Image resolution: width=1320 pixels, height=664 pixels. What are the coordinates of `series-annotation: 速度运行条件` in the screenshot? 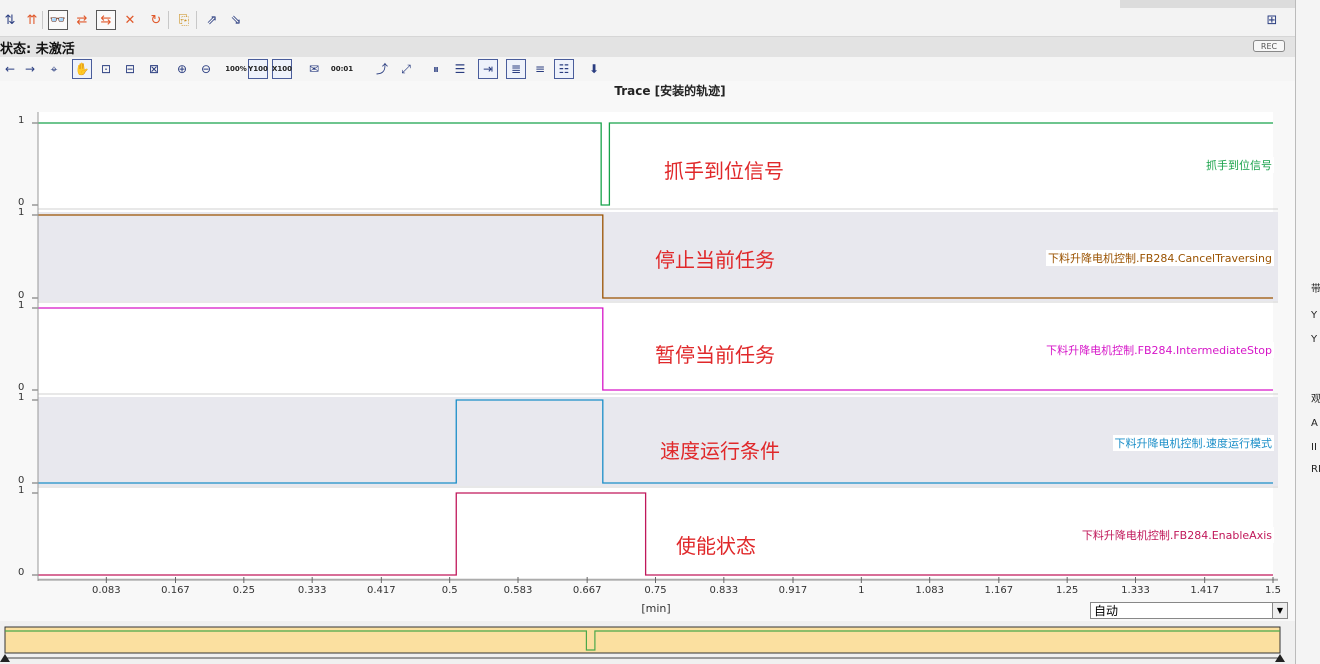 It's located at (720, 451).